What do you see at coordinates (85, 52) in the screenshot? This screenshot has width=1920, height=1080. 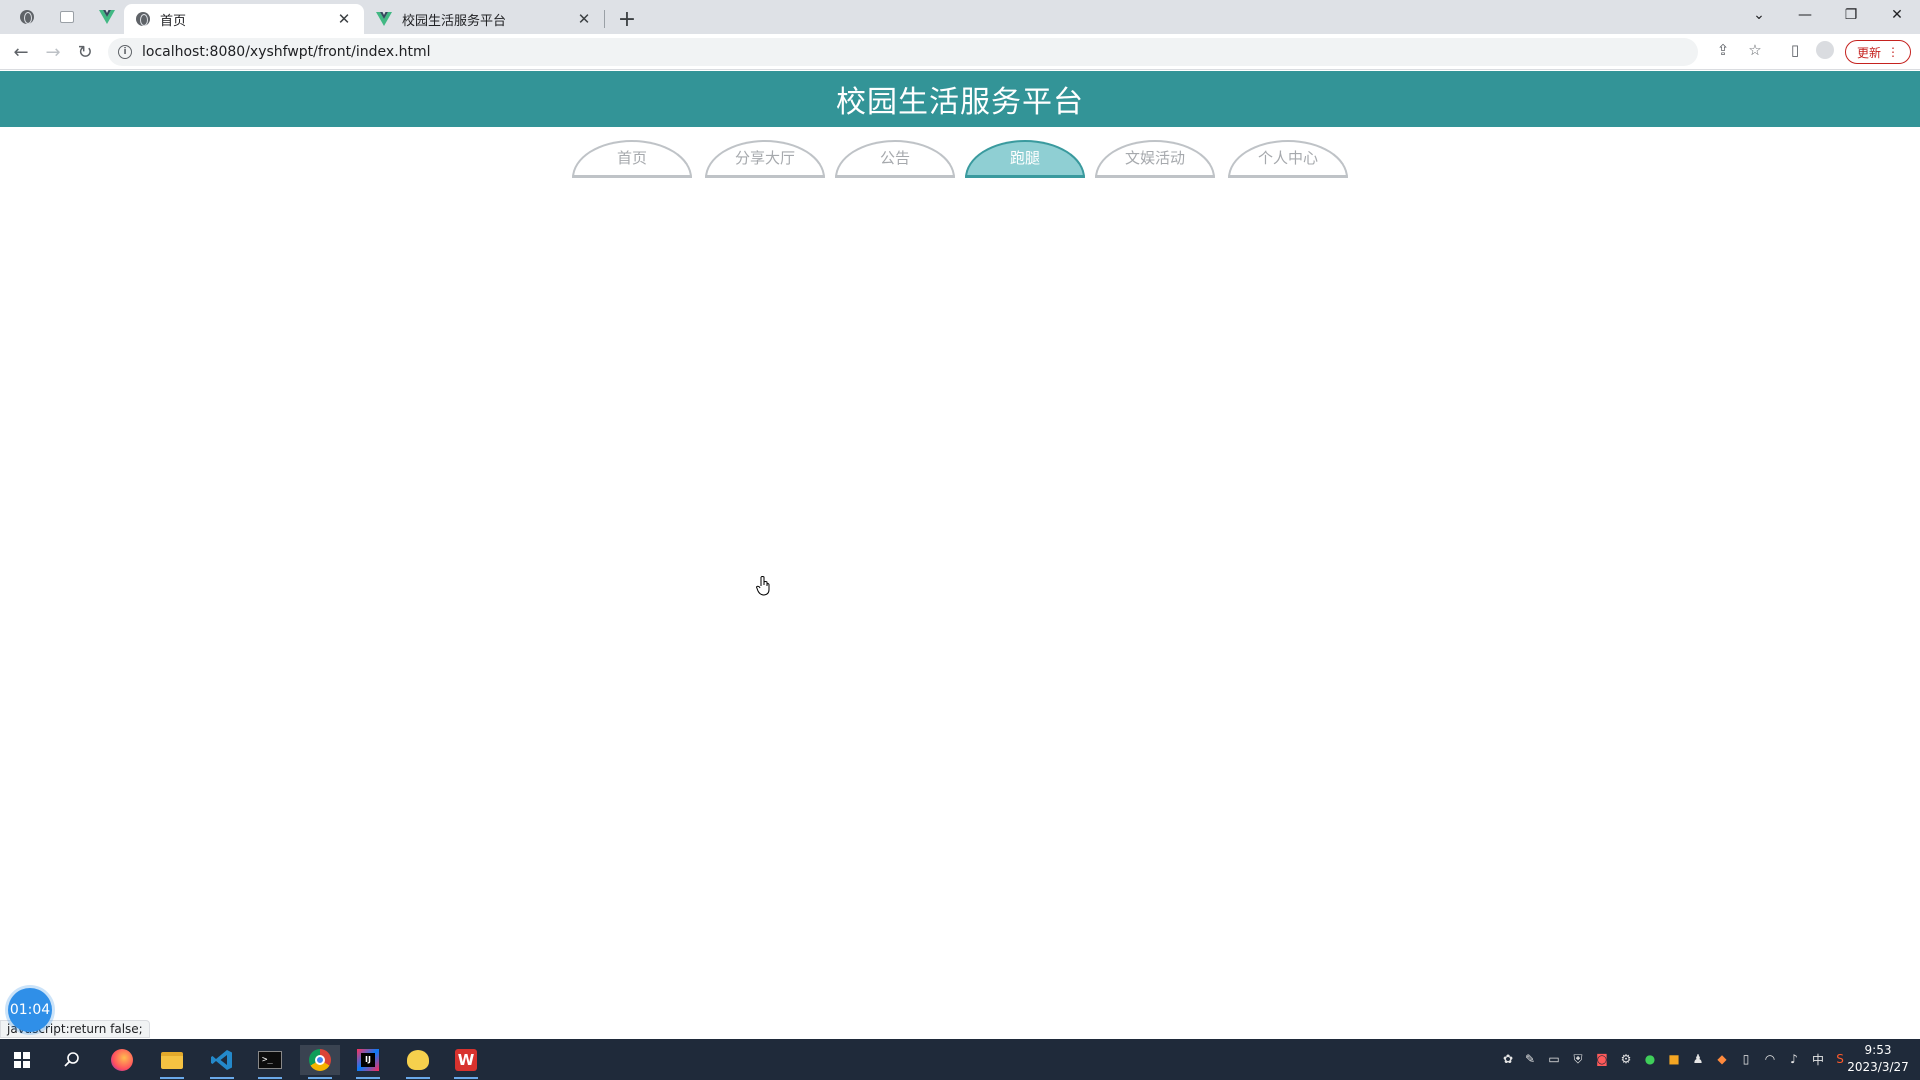 I see `reload-button: ↻` at bounding box center [85, 52].